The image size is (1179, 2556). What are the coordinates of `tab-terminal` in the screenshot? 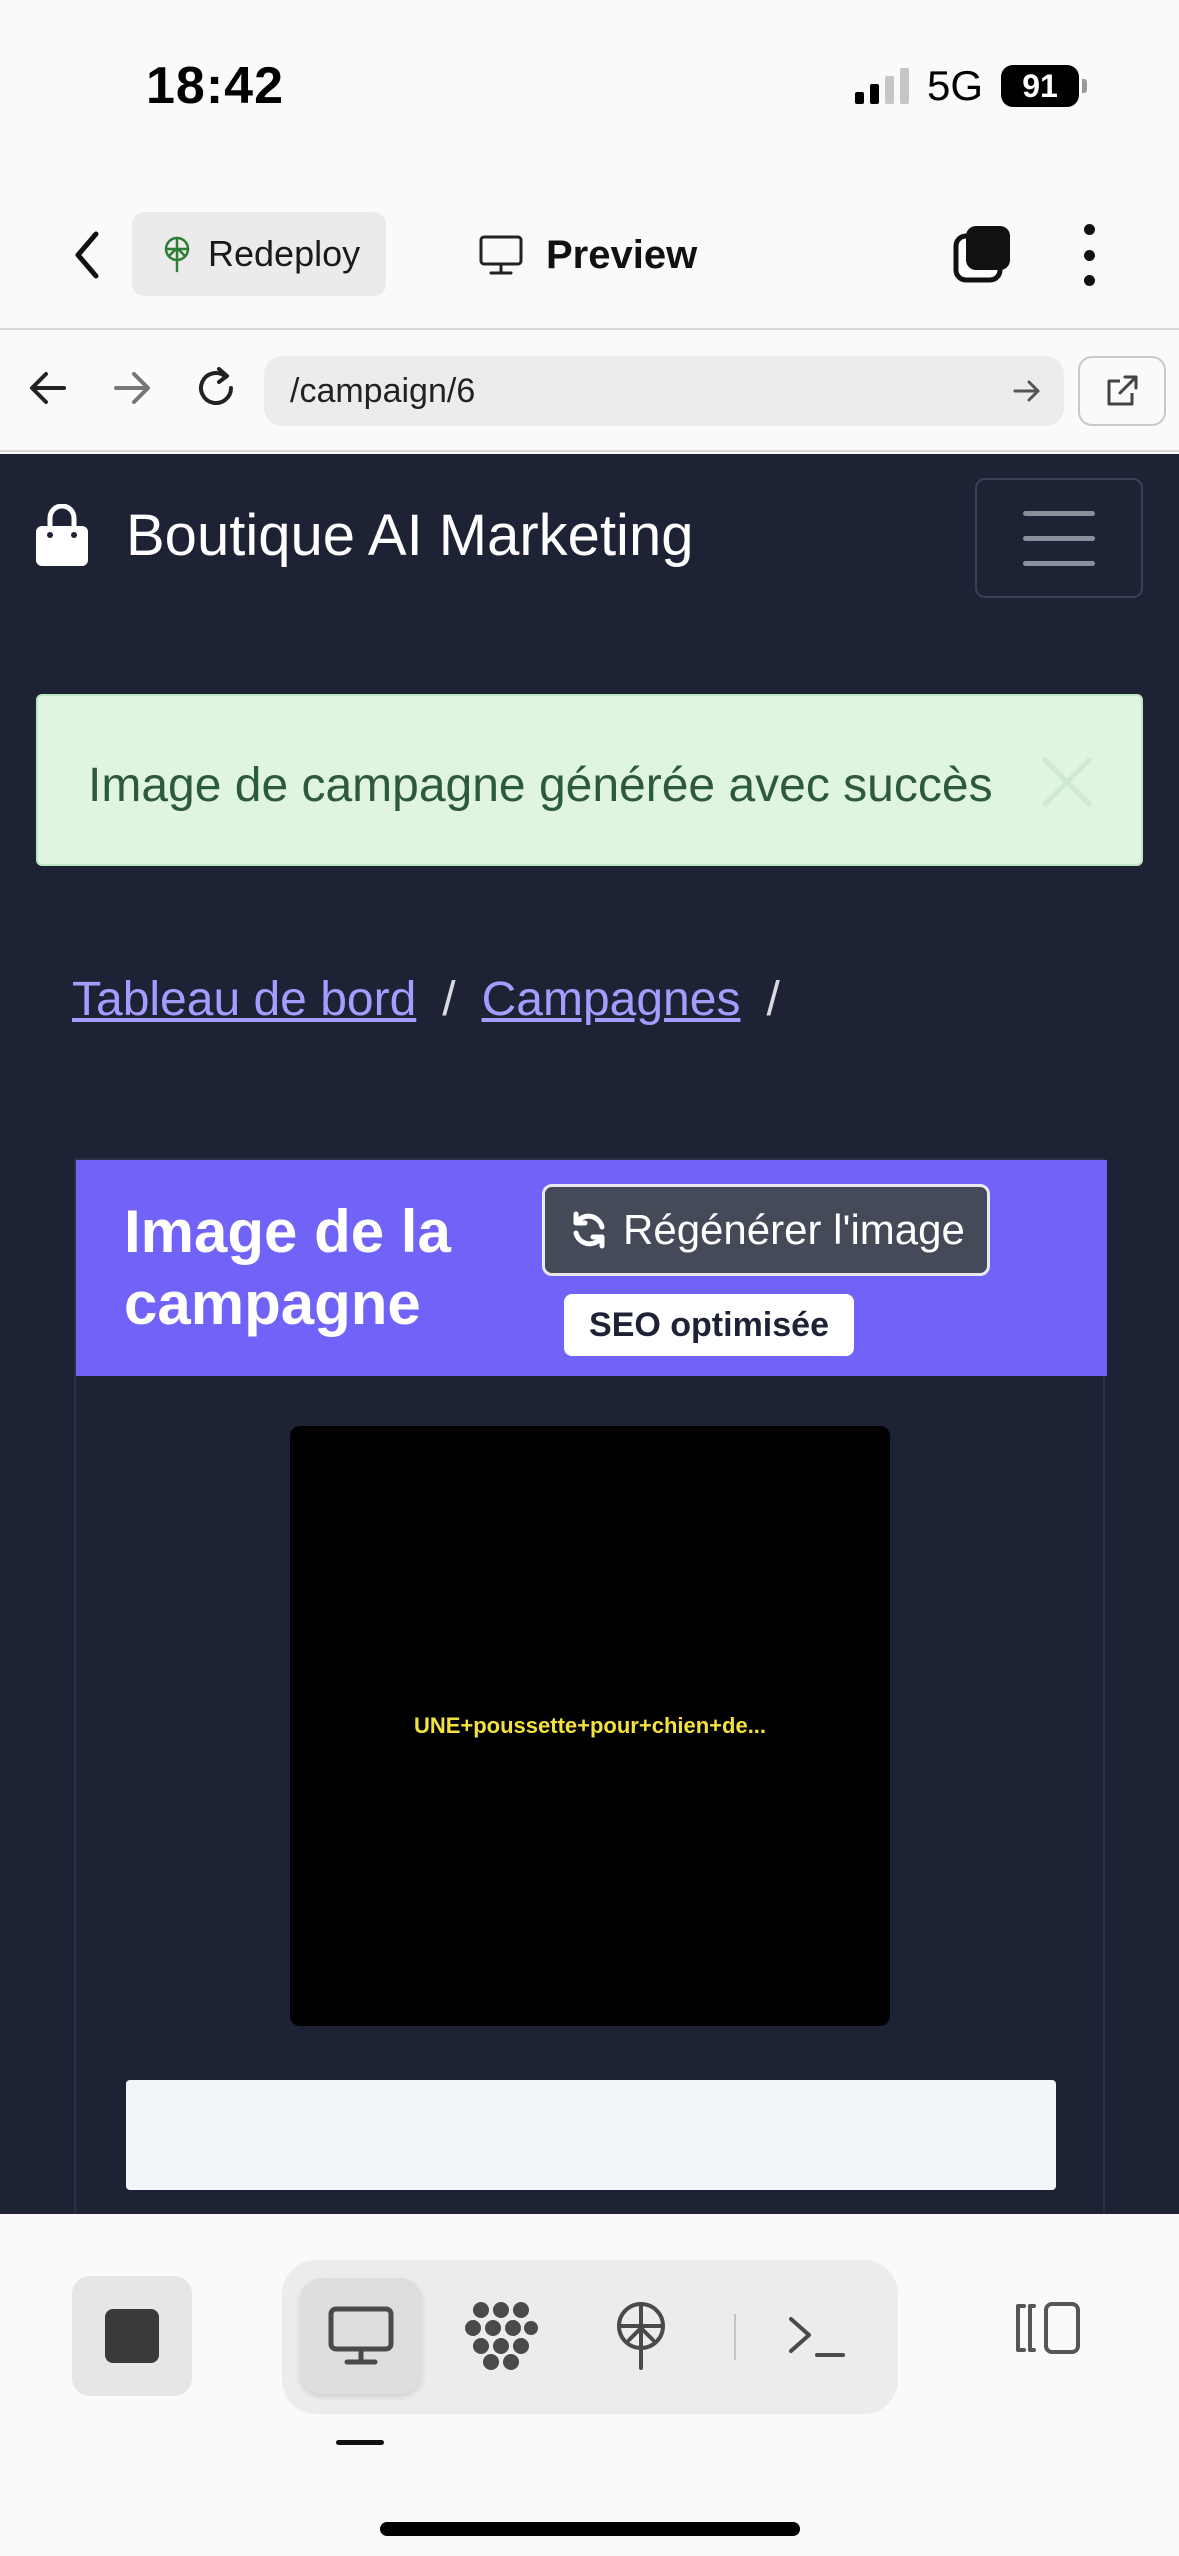 It's located at (817, 2336).